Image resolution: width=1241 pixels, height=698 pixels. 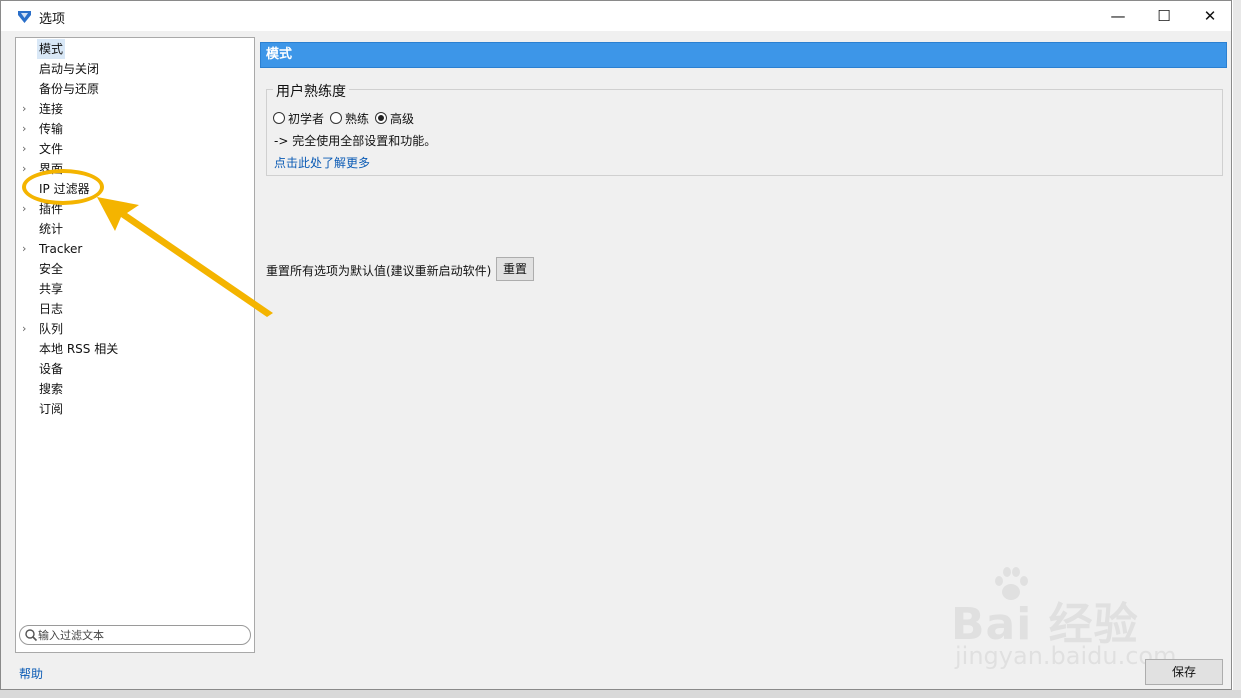 I want to click on tree-item-label: 队列, so click(x=51, y=329).